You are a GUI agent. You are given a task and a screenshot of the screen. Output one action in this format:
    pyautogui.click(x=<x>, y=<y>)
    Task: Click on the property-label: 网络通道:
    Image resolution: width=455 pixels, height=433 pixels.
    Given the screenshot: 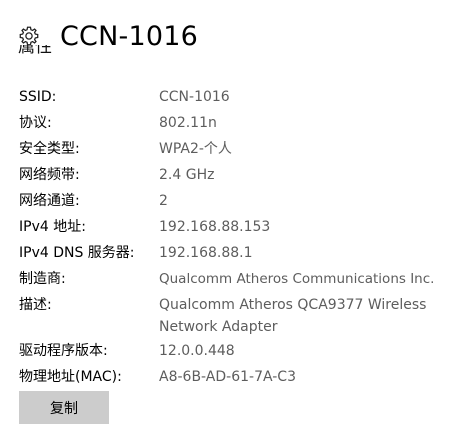 What is the action you would take?
    pyautogui.click(x=49, y=201)
    